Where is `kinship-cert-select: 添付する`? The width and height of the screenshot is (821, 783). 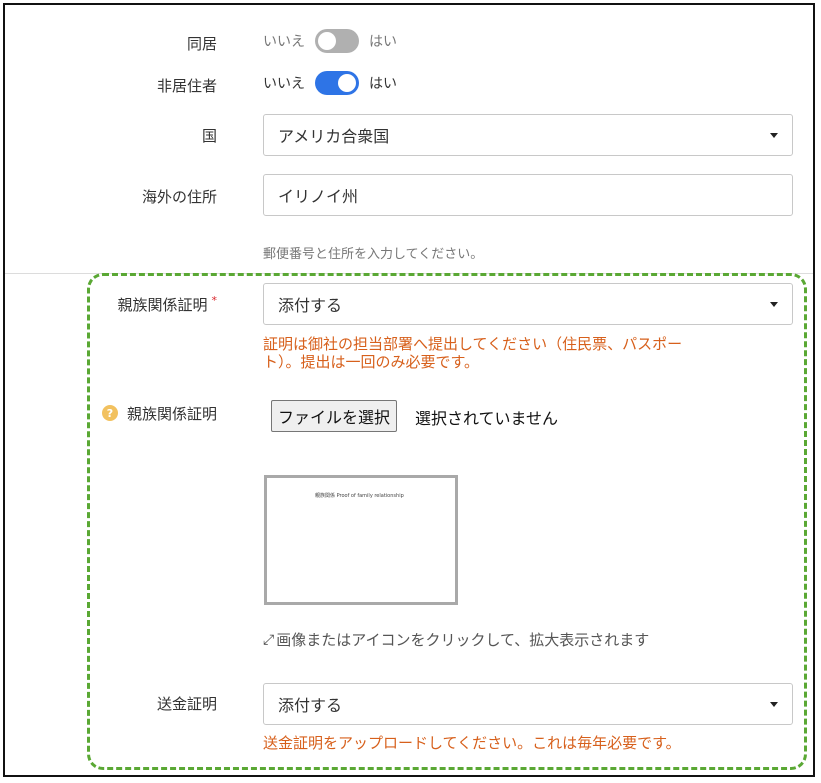 kinship-cert-select: 添付する is located at coordinates (528, 304).